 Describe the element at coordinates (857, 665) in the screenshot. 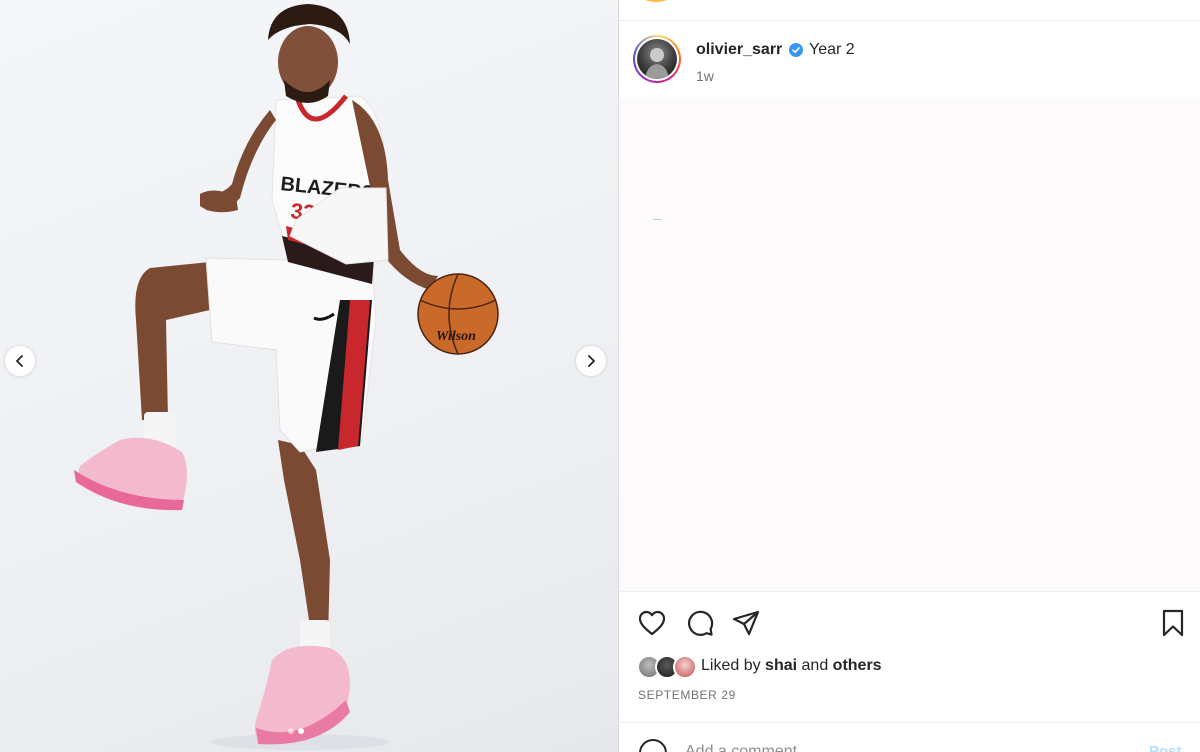

I see `likers-others-link: others` at that location.